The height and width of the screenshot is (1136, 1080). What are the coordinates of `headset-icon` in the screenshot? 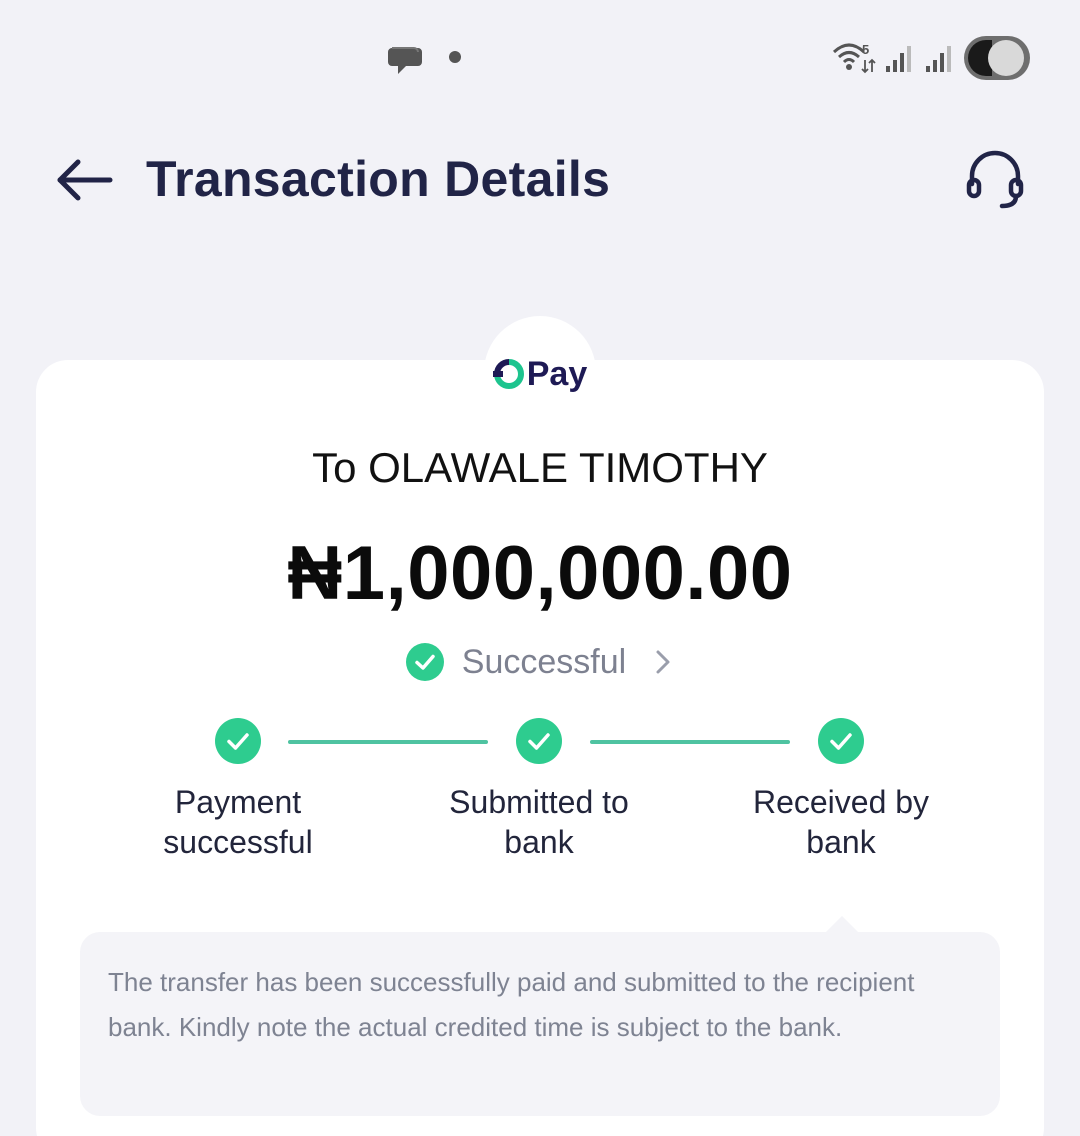 It's located at (995, 179).